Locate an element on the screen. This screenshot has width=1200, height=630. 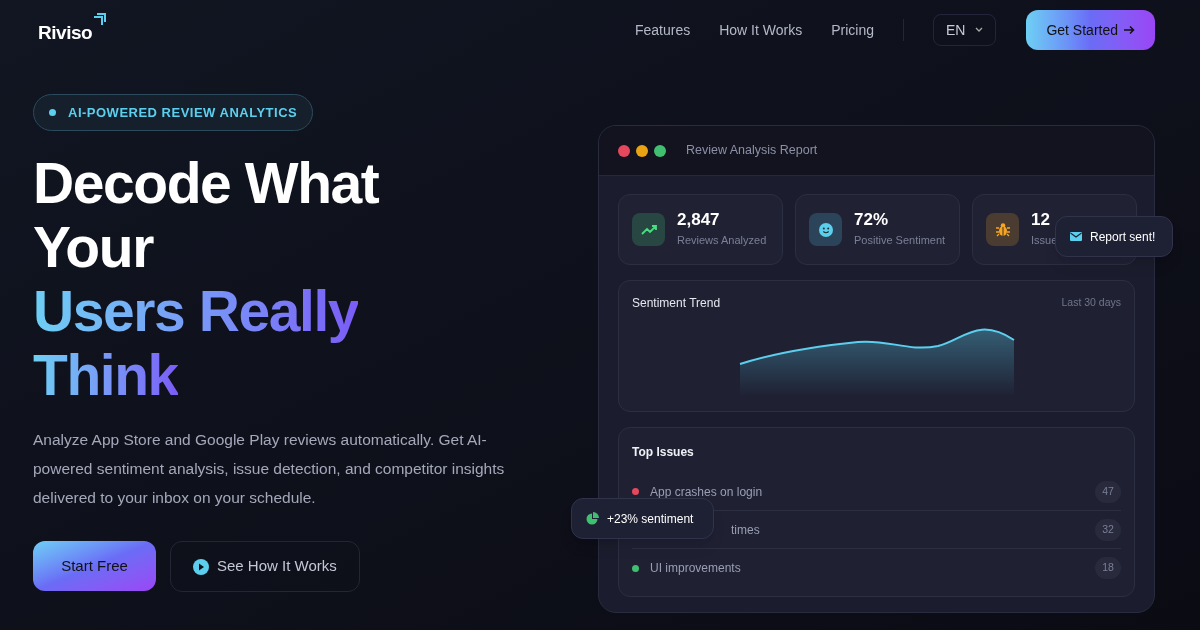
start-free-button: Start Free is located at coordinates (94, 566).